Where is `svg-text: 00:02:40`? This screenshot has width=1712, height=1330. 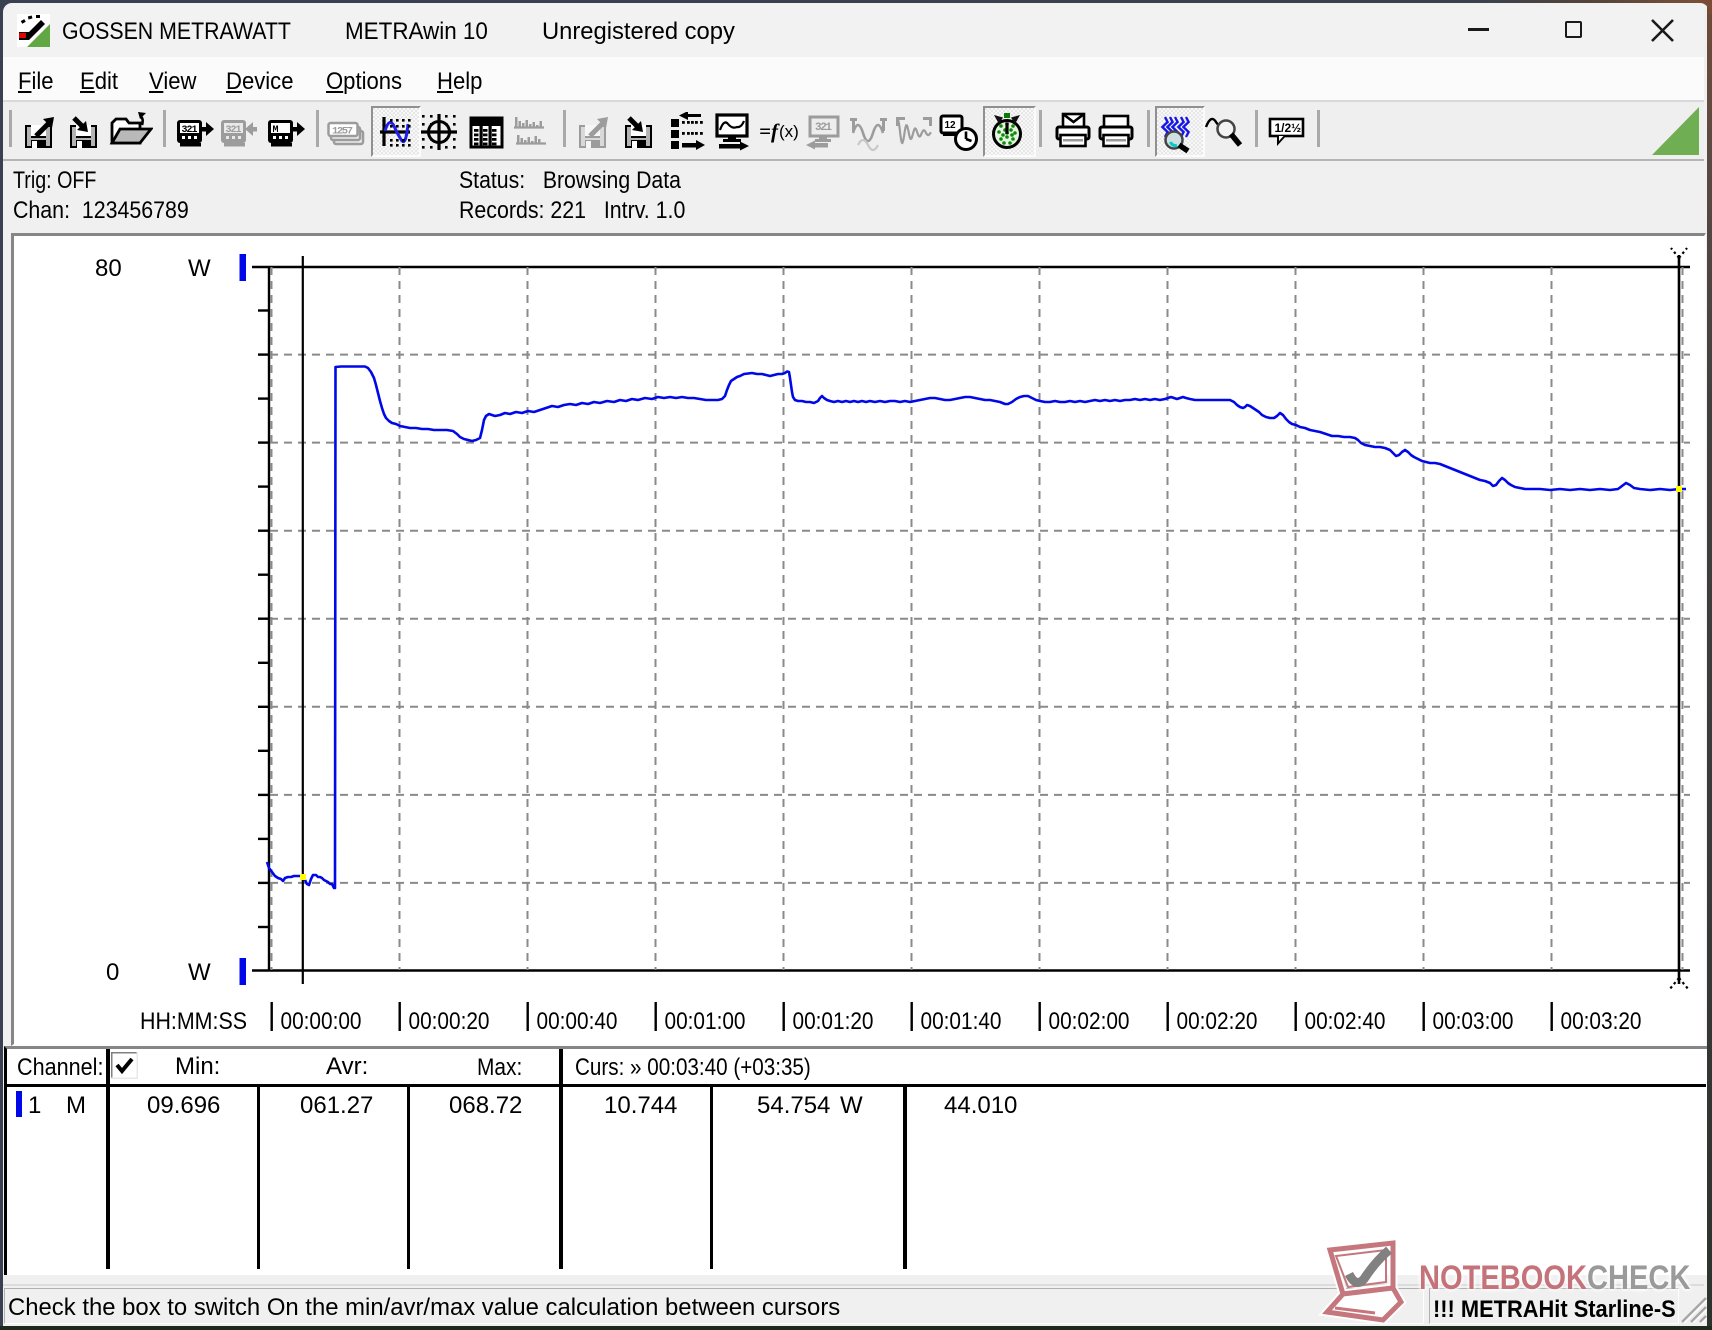
svg-text: 00:02:40 is located at coordinates (1345, 1021).